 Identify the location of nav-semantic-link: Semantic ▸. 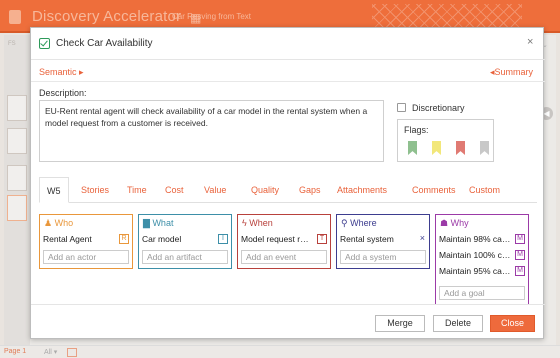
(61, 72).